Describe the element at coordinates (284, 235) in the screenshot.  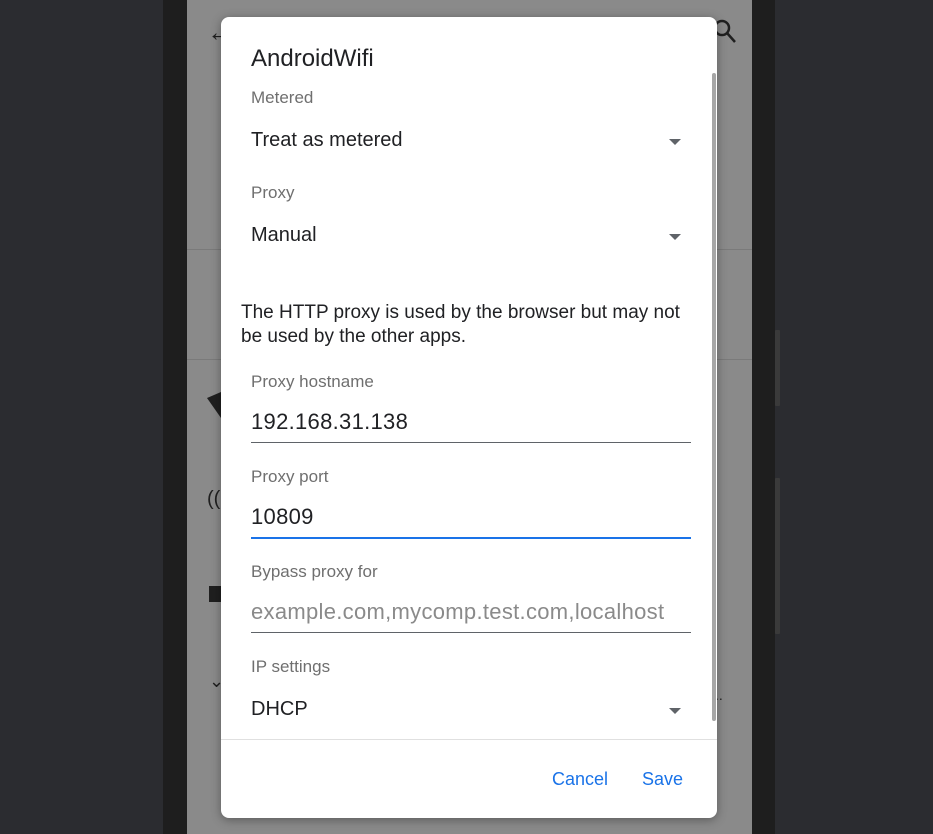
I see `proxy-value: Manual` at that location.